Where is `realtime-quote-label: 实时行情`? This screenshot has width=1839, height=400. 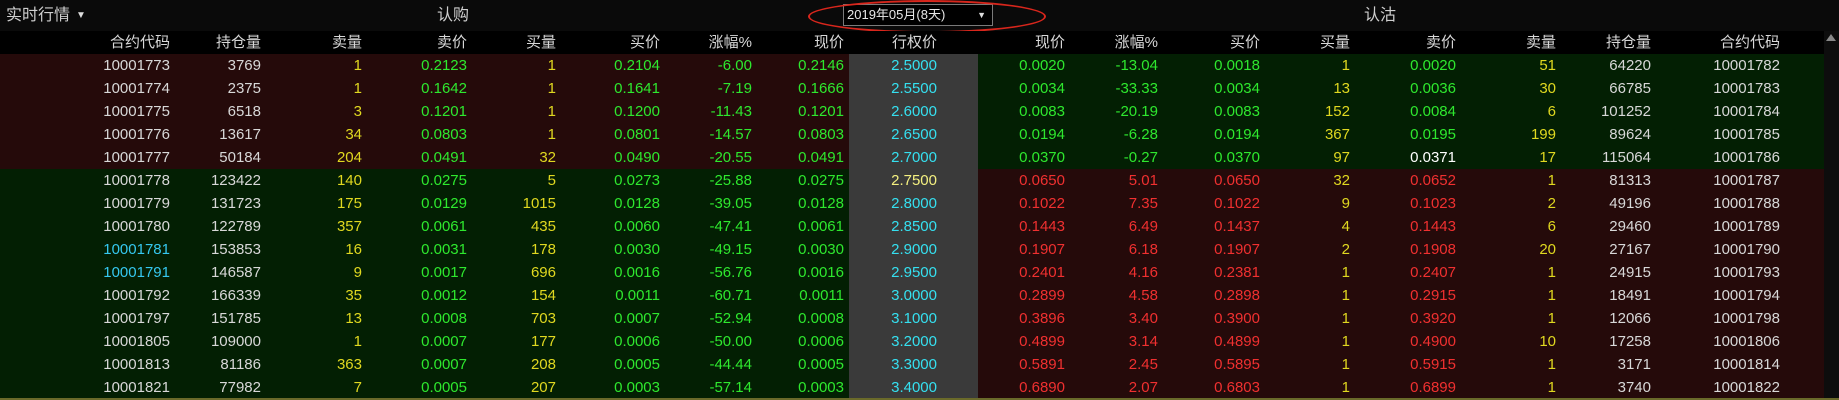
realtime-quote-label: 实时行情 is located at coordinates (38, 15).